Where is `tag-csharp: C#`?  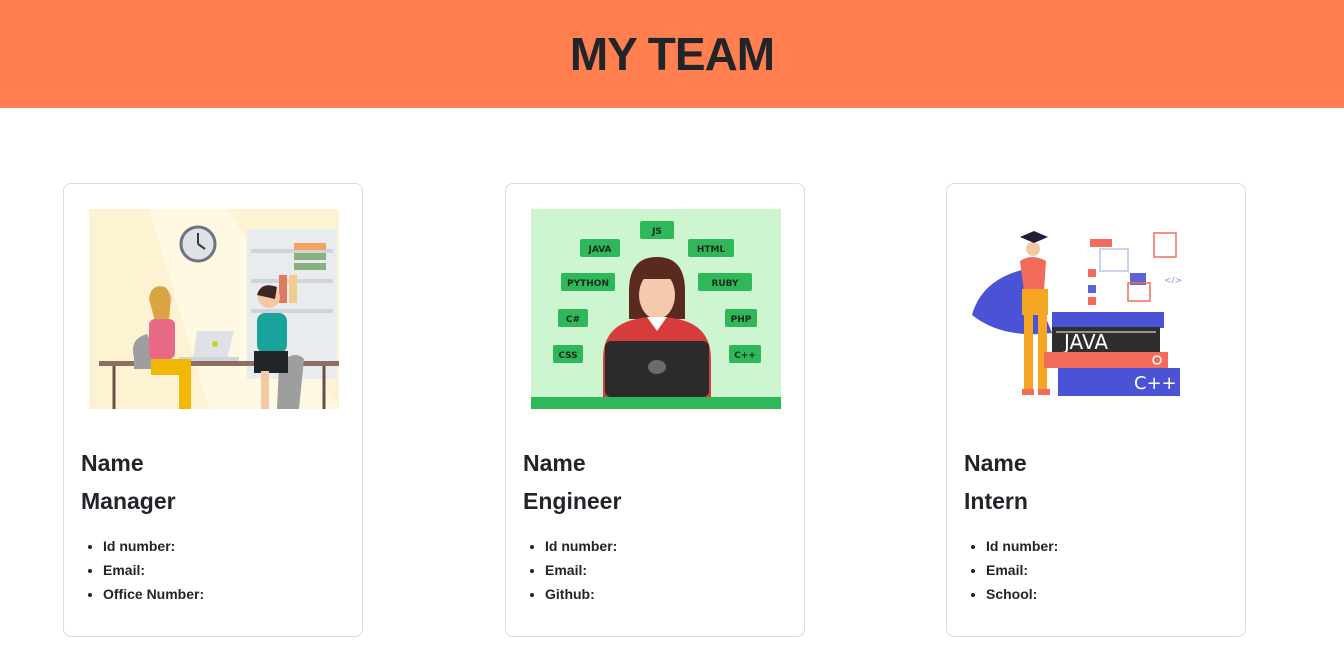
tag-csharp: C# is located at coordinates (573, 320).